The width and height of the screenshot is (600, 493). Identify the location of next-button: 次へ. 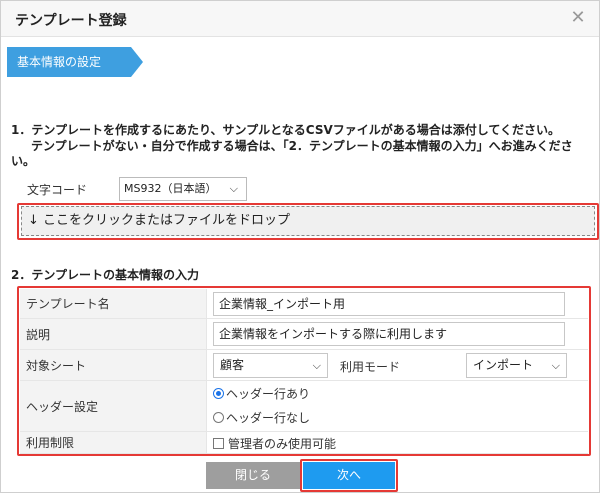
(349, 475).